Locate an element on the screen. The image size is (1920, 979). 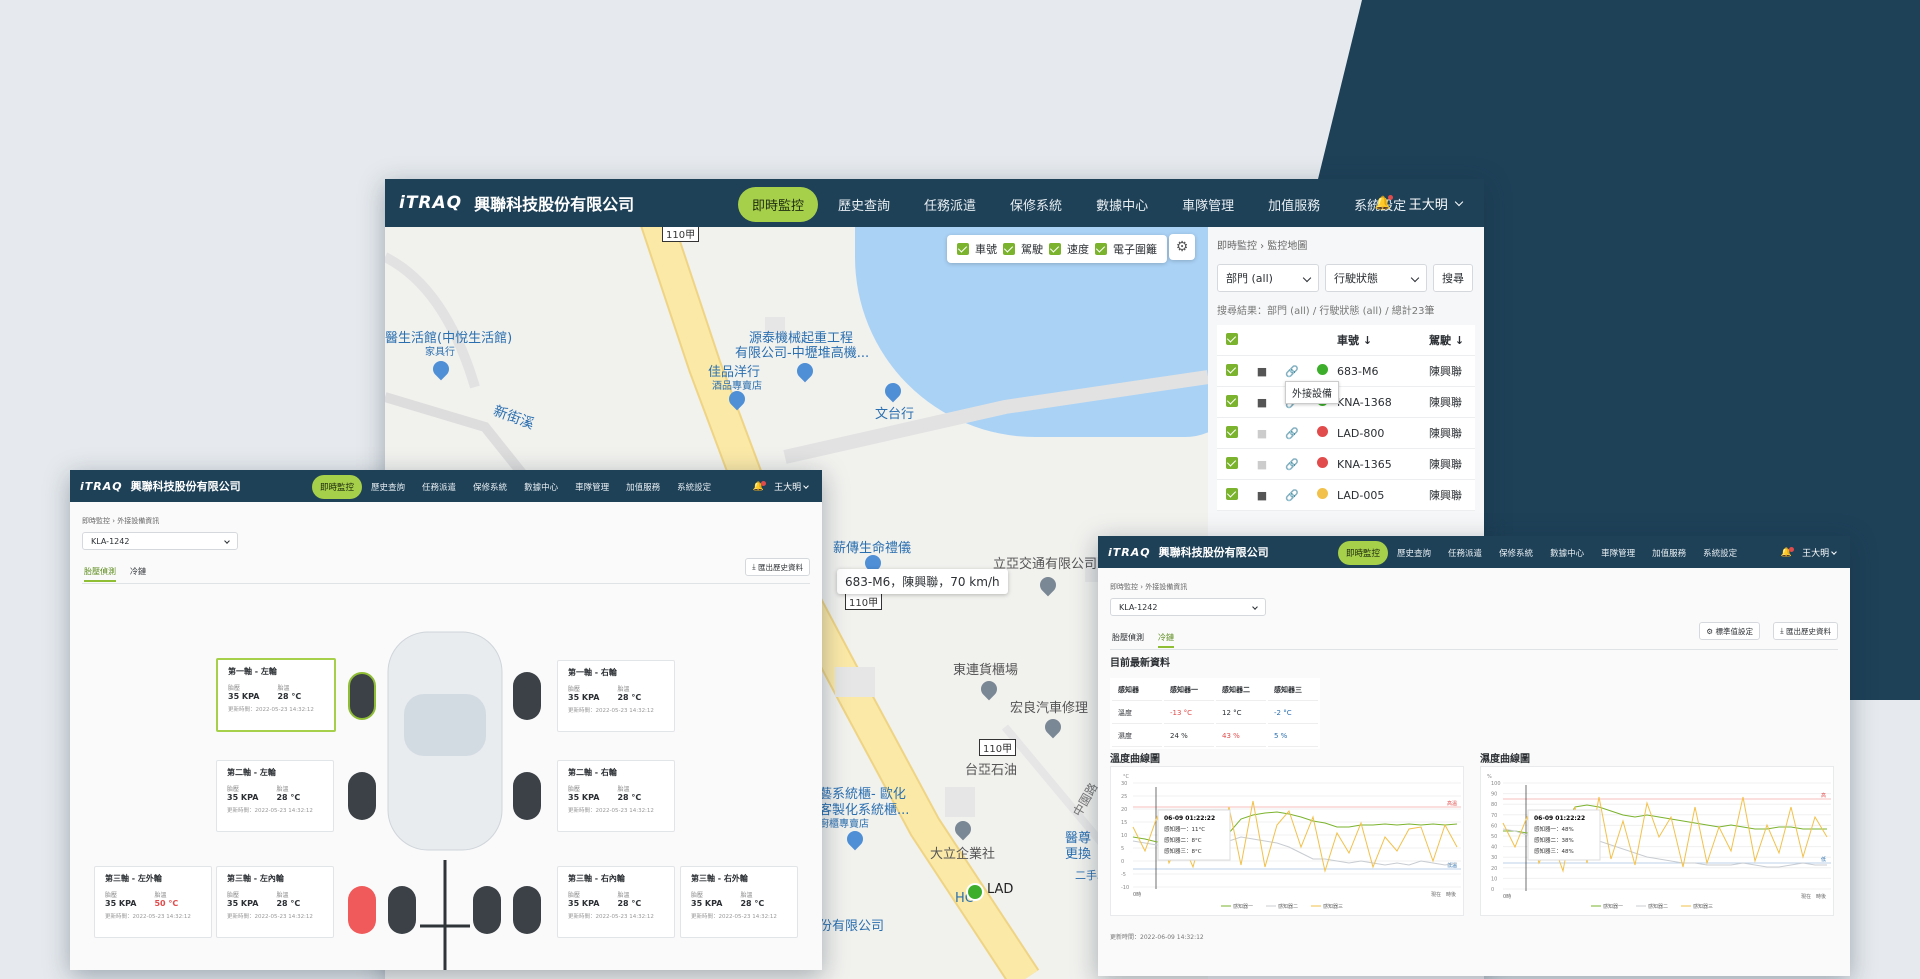
dept-select: 部門 (all) is located at coordinates (1268, 278).